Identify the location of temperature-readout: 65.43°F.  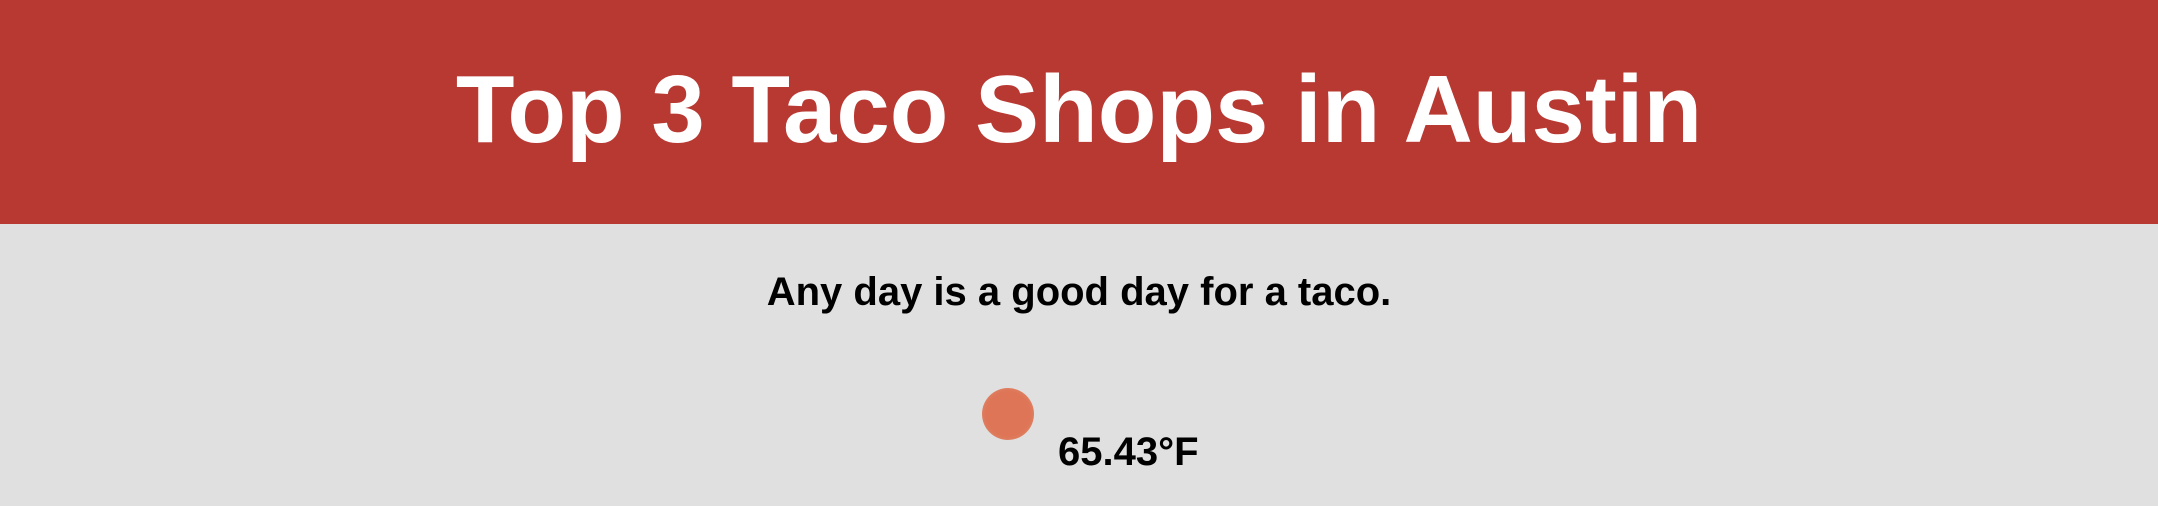
(1128, 452).